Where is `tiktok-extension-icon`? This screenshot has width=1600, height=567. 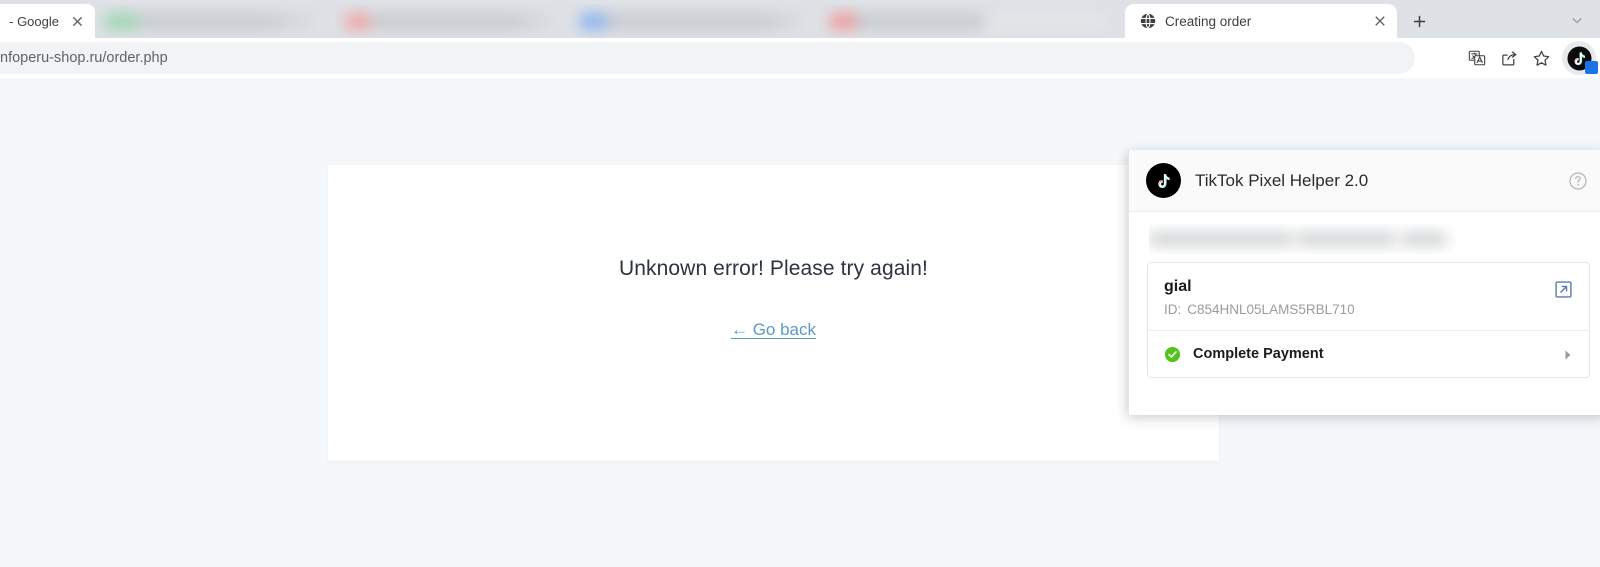
tiktok-extension-icon is located at coordinates (1580, 58).